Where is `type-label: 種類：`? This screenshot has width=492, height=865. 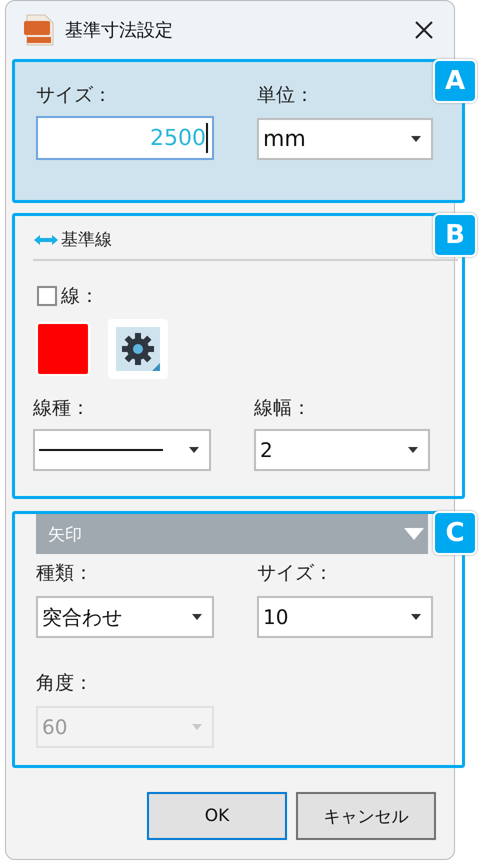 type-label: 種類： is located at coordinates (65, 573).